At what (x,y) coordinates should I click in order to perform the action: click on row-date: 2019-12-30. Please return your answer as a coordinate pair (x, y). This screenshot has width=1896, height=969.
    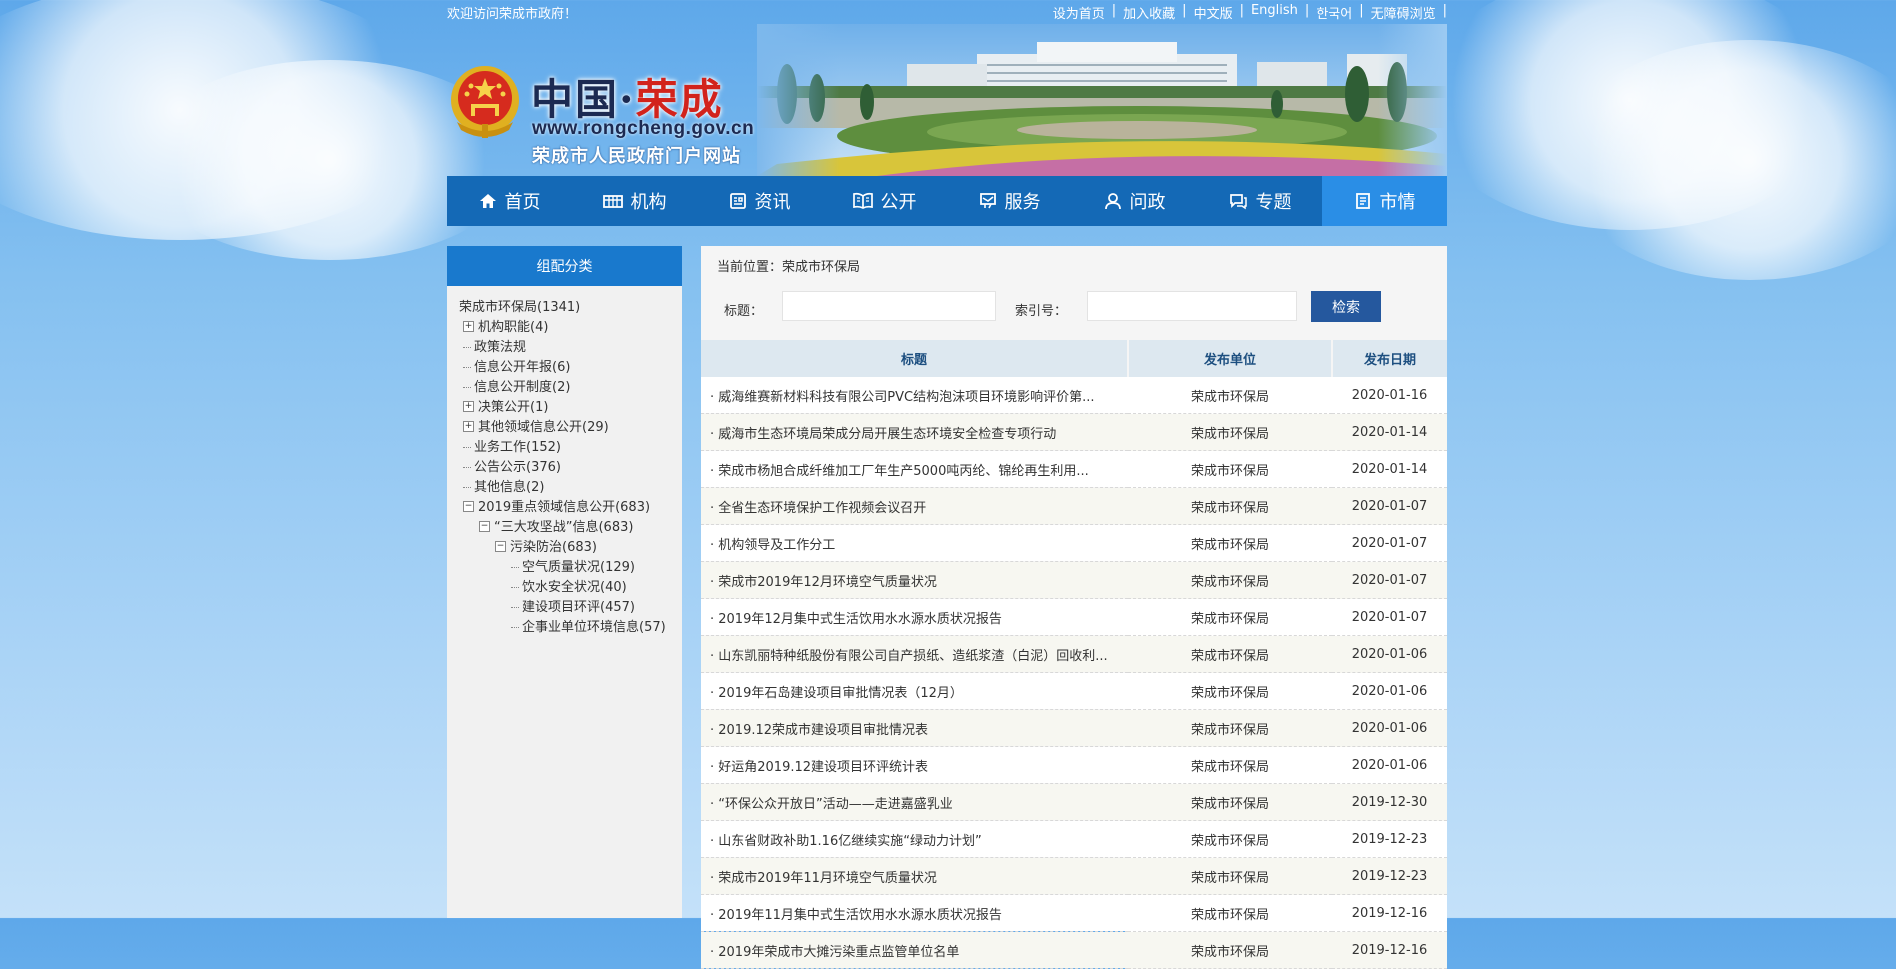
    Looking at the image, I should click on (1389, 802).